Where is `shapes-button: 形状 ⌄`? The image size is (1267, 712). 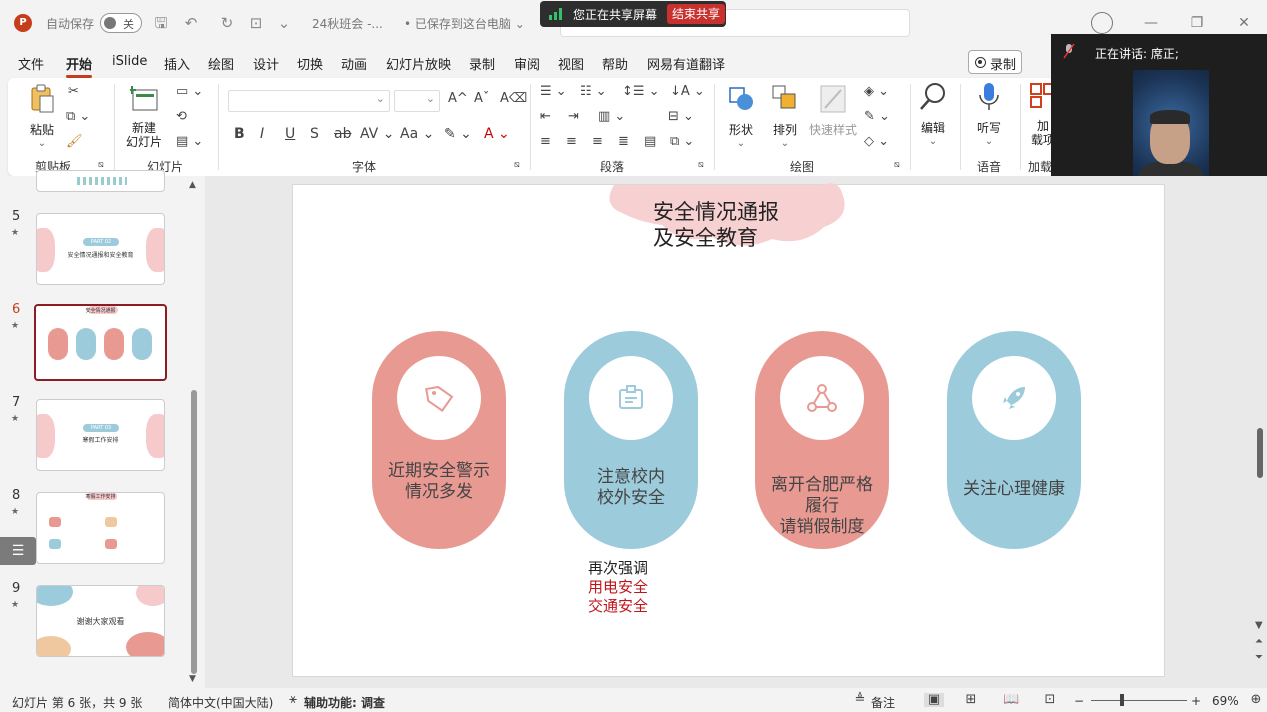
shapes-button: 形状 ⌄ is located at coordinates (741, 116).